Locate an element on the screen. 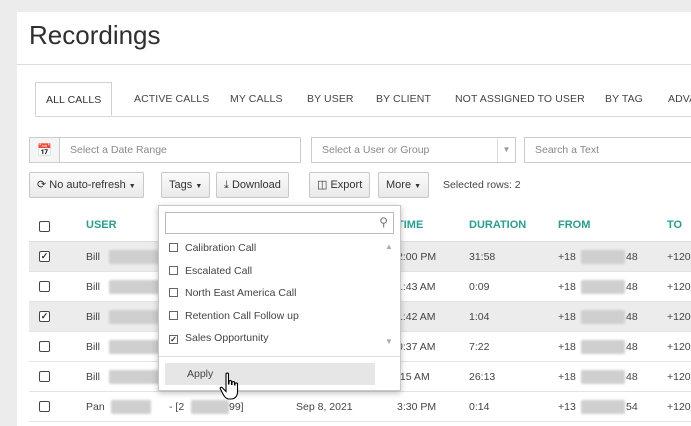 The width and height of the screenshot is (691, 426). export-icon: ◫ is located at coordinates (322, 185).